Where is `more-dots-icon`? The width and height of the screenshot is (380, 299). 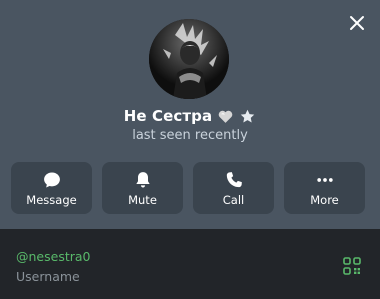 more-dots-icon is located at coordinates (324, 180).